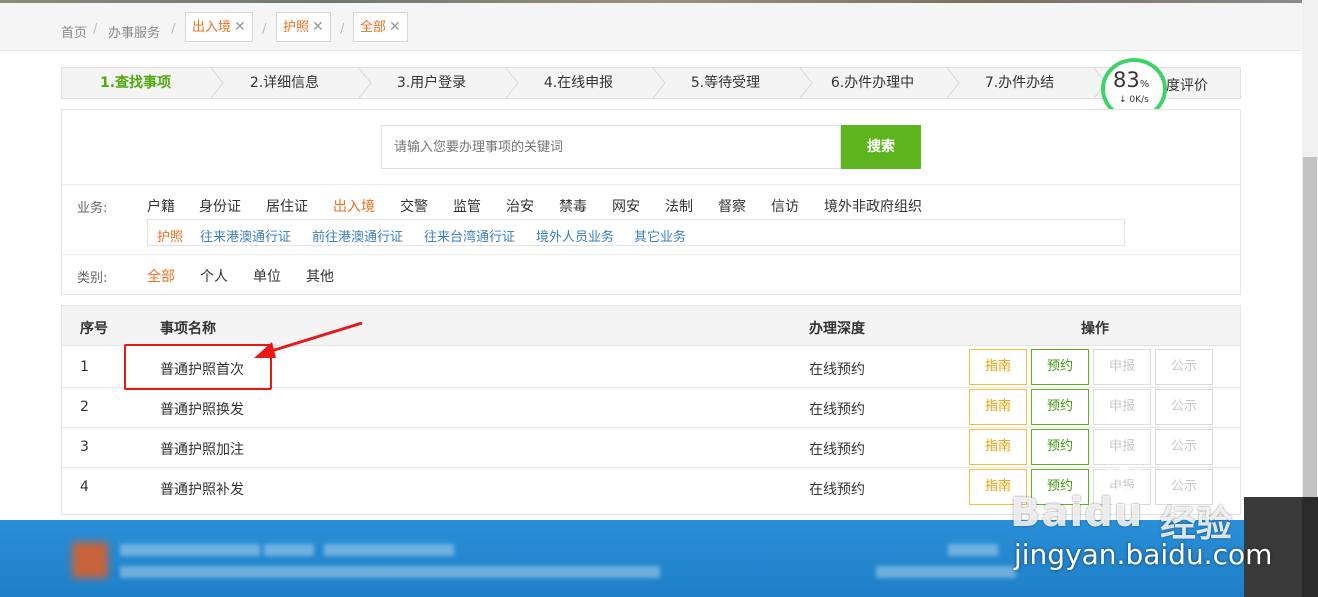 The width and height of the screenshot is (1318, 597). Describe the element at coordinates (1143, 554) in the screenshot. I see `watermark-url: jingyan.baidu.com` at that location.